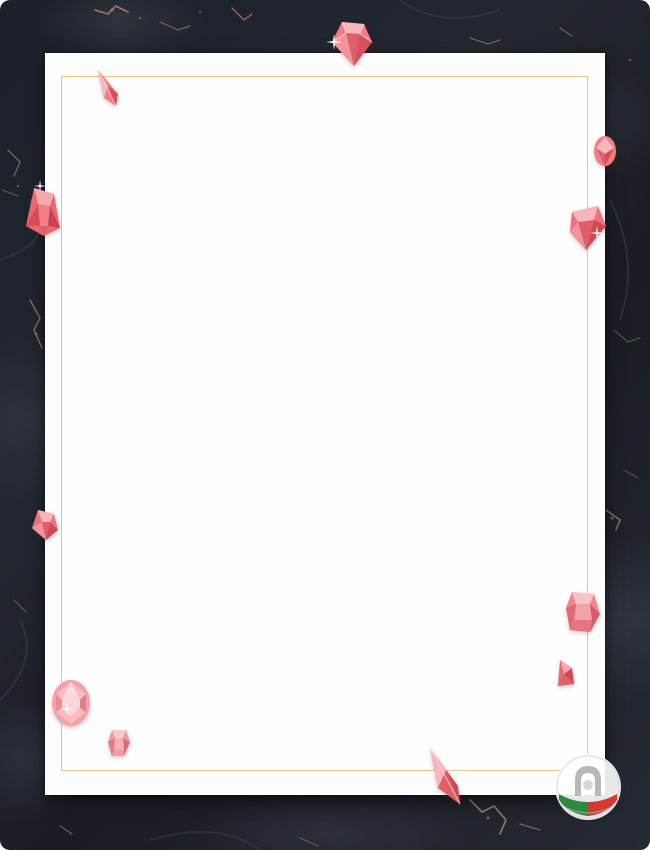 The width and height of the screenshot is (650, 850). What do you see at coordinates (108, 88) in the screenshot?
I see `gem-top-left-marquise` at bounding box center [108, 88].